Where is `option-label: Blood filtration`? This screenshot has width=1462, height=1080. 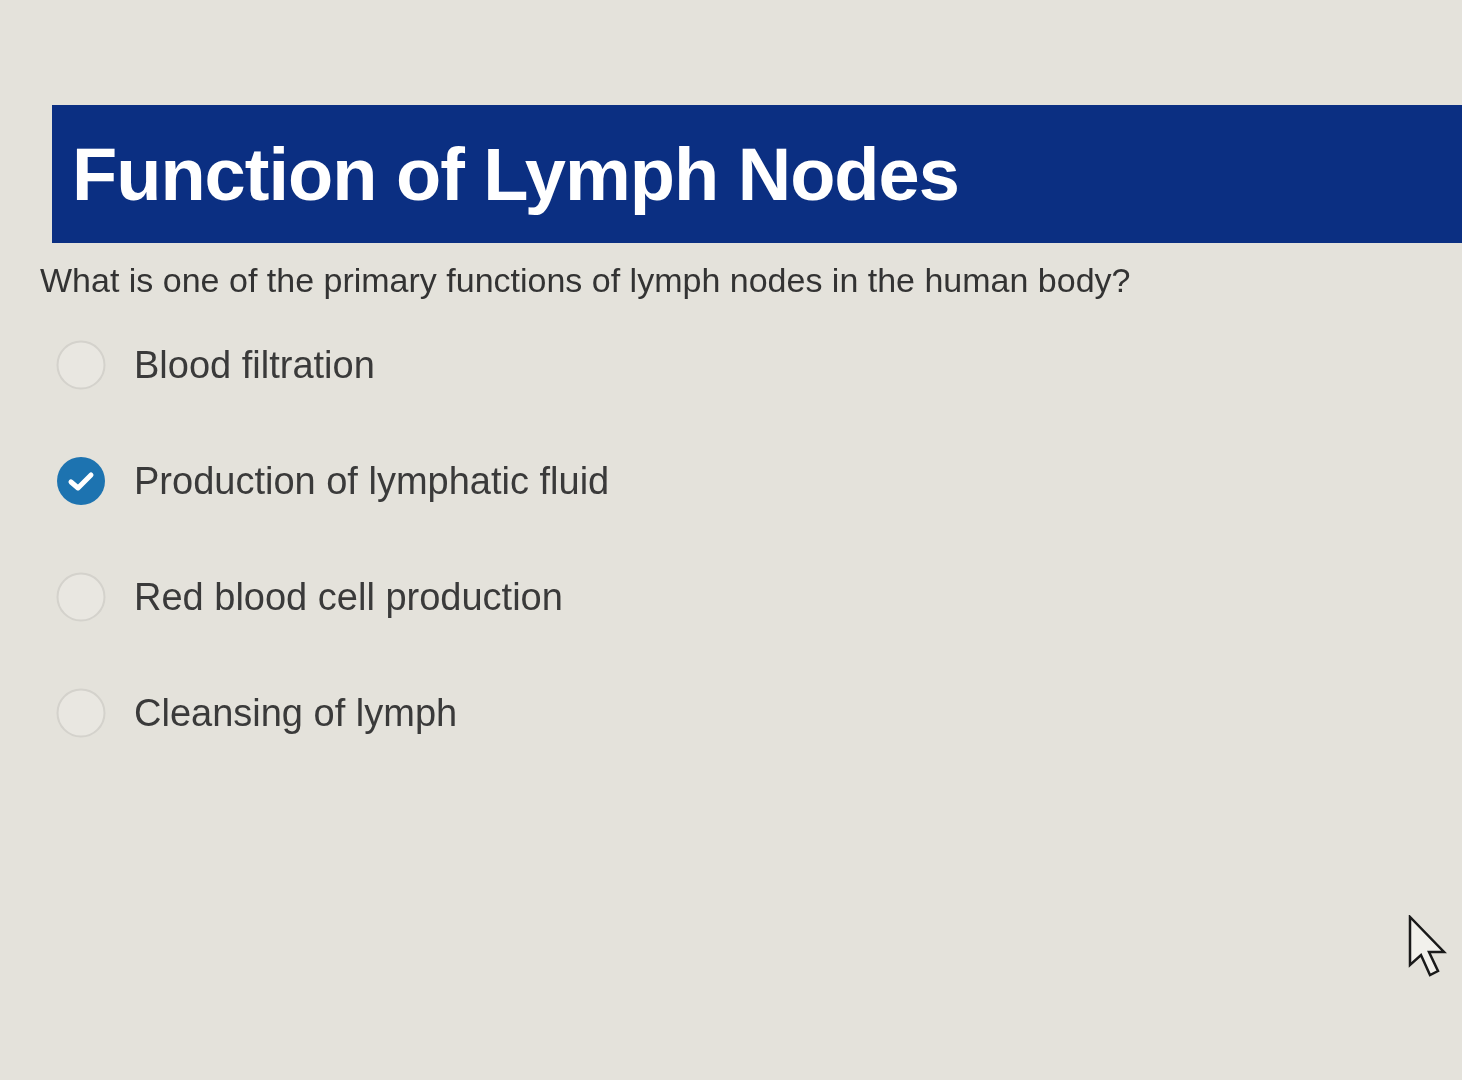
option-label: Blood filtration is located at coordinates (254, 365).